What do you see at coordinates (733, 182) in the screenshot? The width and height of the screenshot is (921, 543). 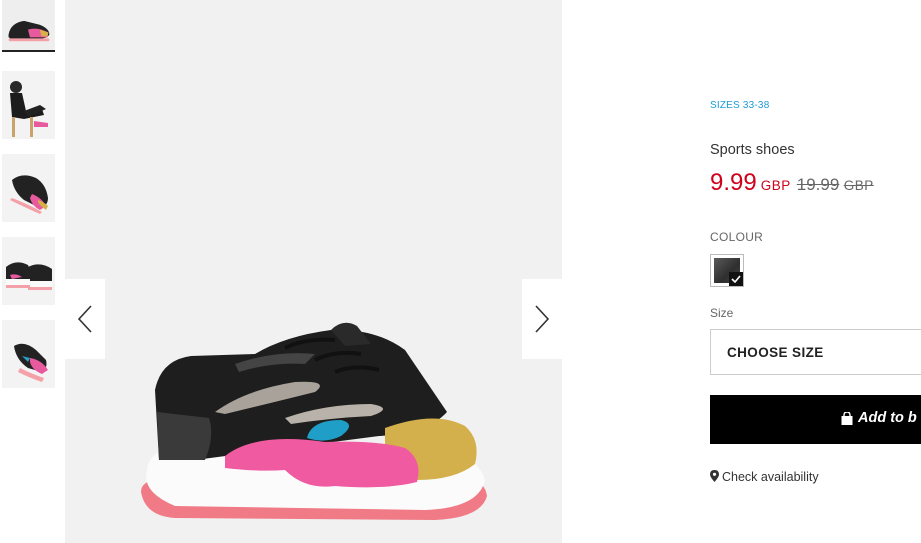 I see `current-price: 9.99` at bounding box center [733, 182].